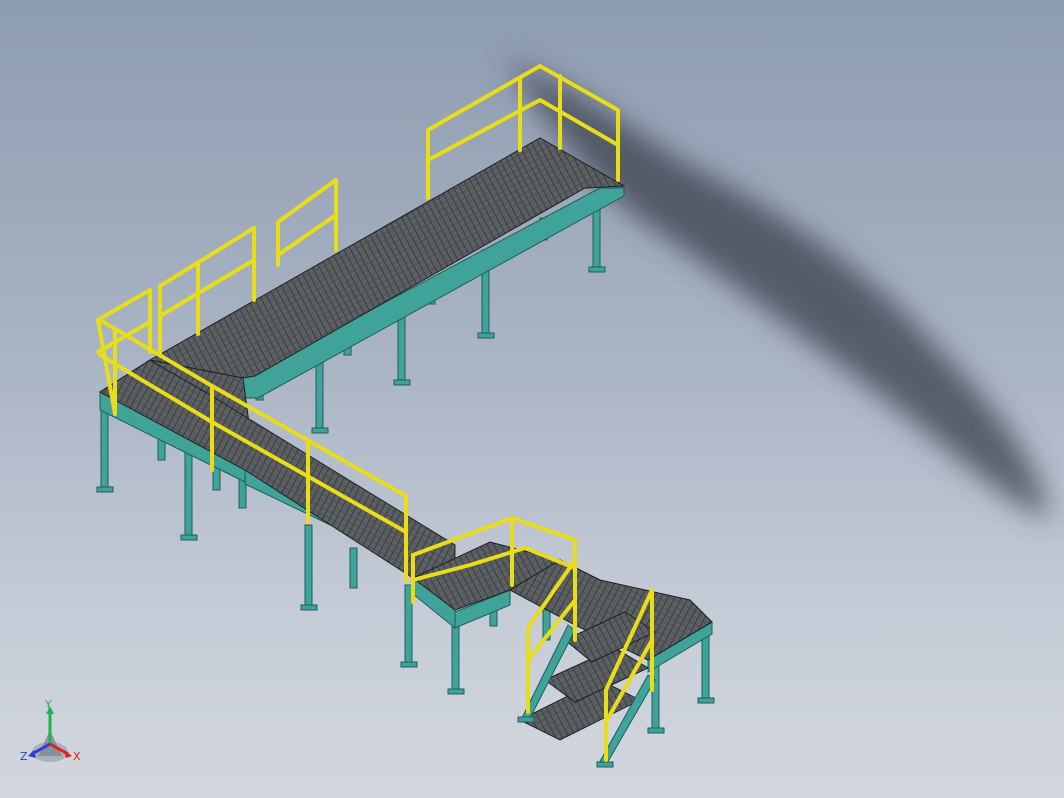 This screenshot has width=1064, height=798. What do you see at coordinates (587, 689) in the screenshot?
I see `stair-assembly` at bounding box center [587, 689].